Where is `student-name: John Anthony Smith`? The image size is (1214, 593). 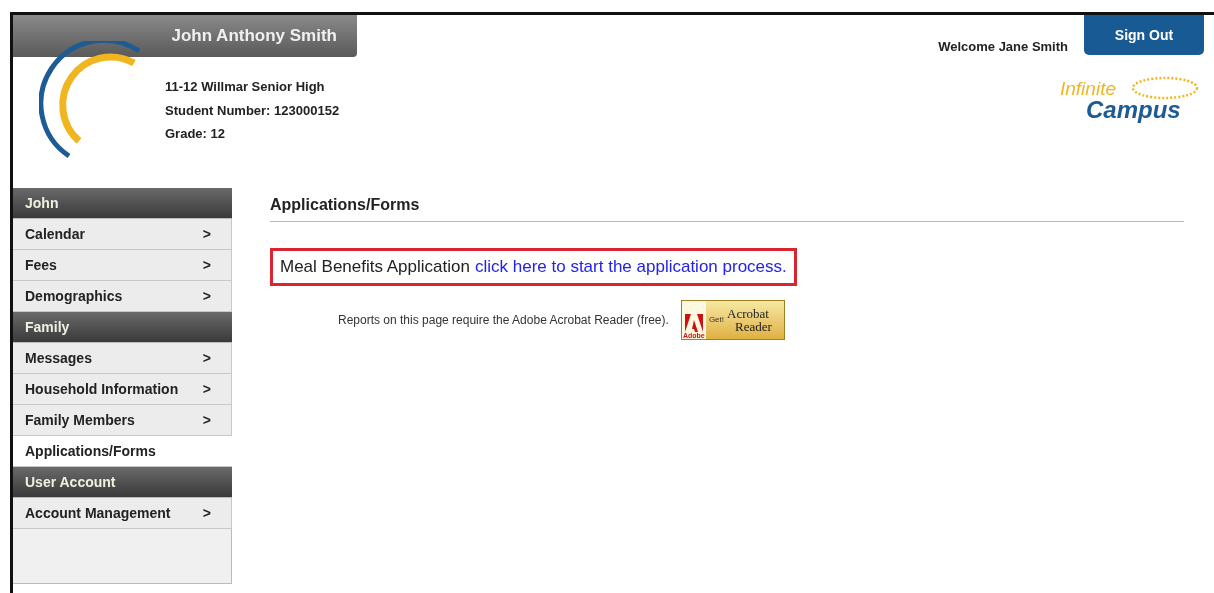 student-name: John Anthony Smith is located at coordinates (254, 36).